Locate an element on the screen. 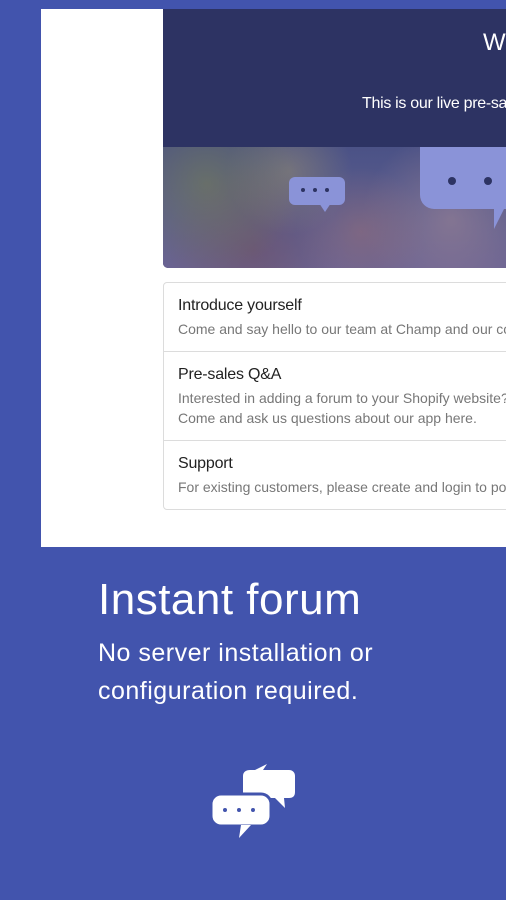  tagline-title: Instant forum is located at coordinates (230, 599).